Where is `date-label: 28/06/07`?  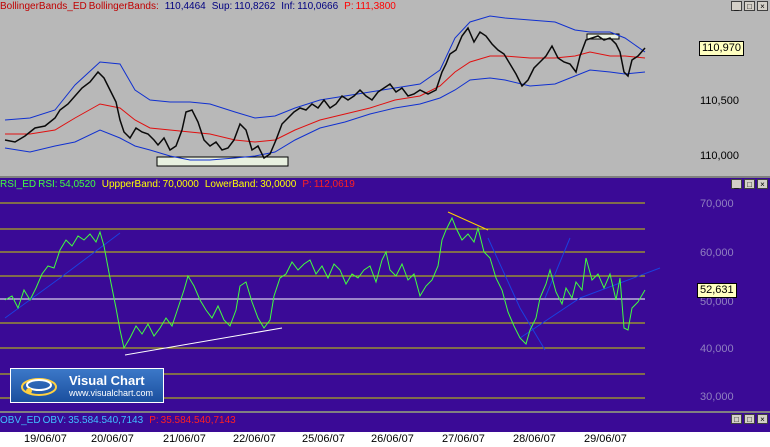
date-label: 28/06/07 is located at coordinates (534, 439).